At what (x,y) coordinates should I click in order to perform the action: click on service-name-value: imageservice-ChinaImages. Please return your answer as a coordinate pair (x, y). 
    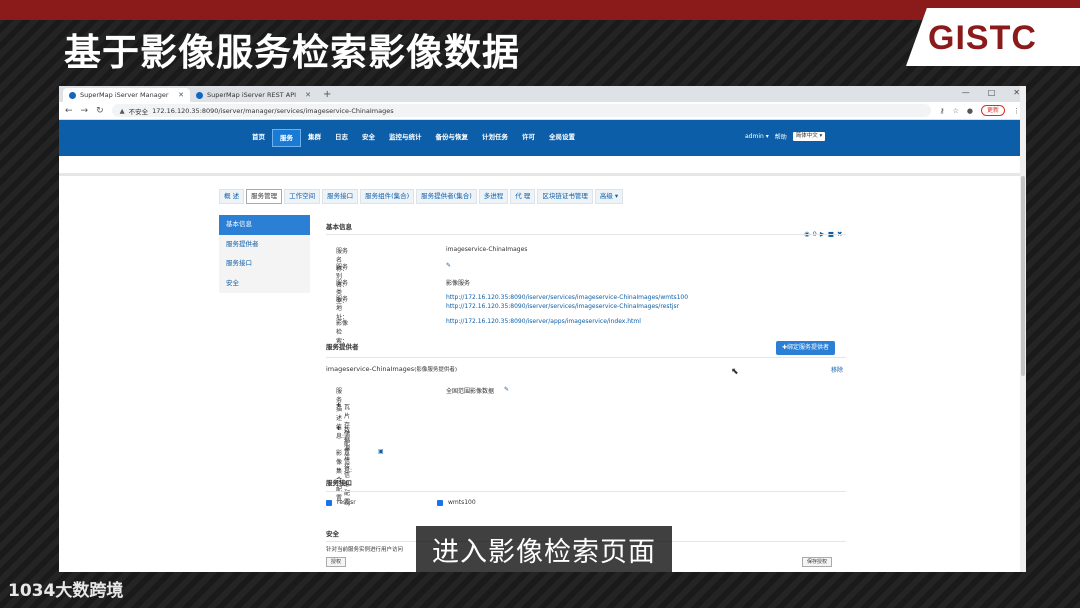
    Looking at the image, I should click on (487, 249).